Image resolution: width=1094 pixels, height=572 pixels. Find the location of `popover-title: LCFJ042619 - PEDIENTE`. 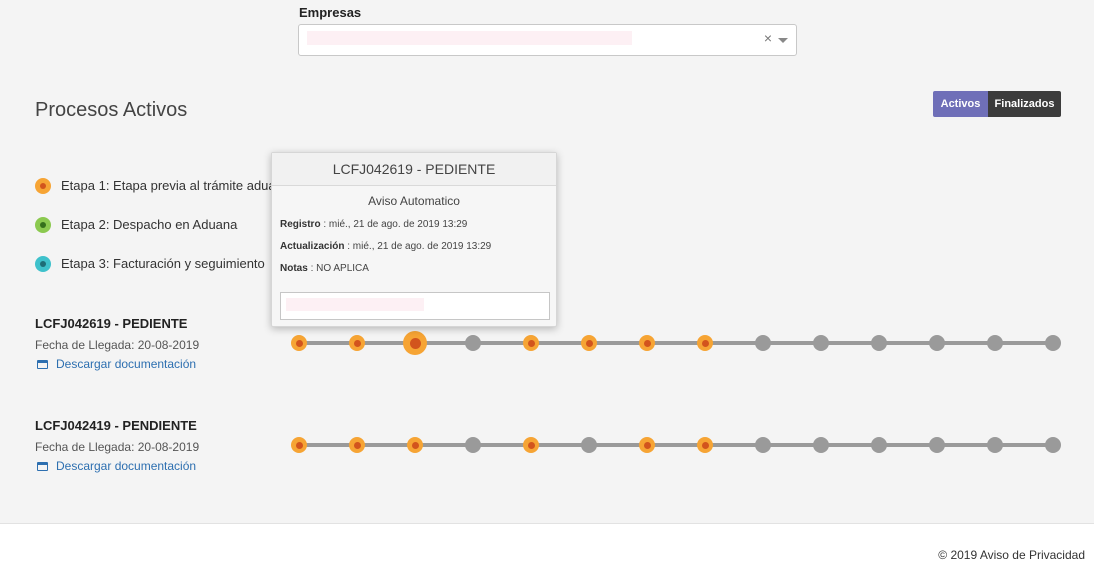

popover-title: LCFJ042619 - PEDIENTE is located at coordinates (414, 169).